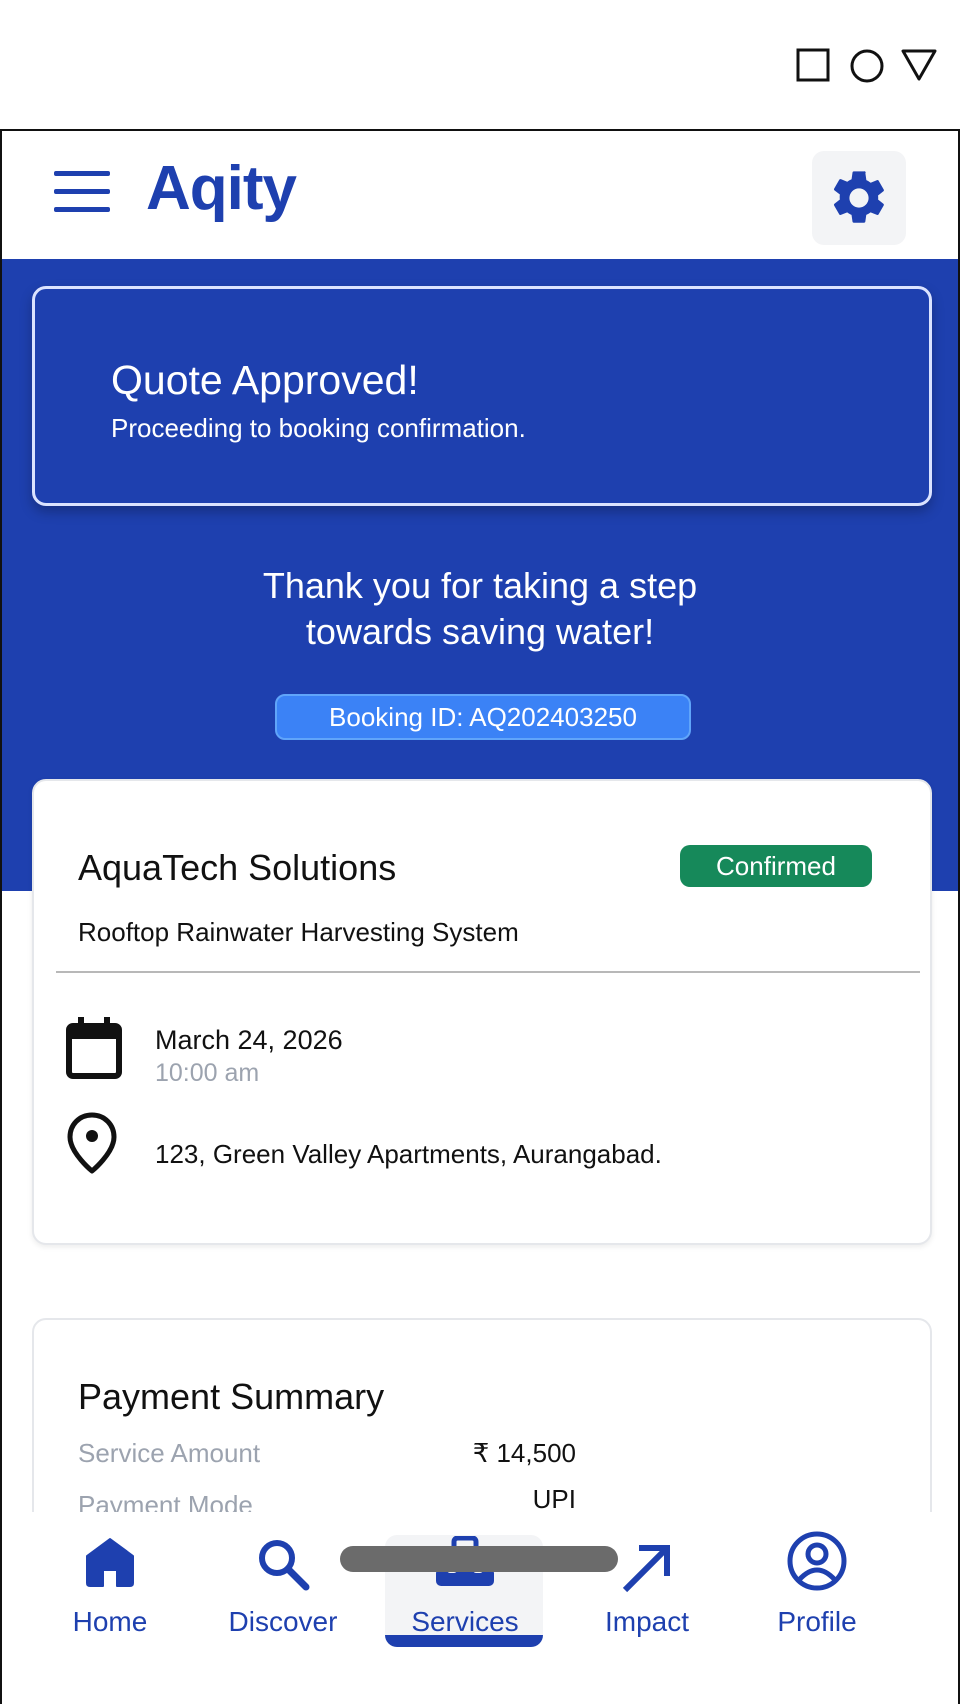 This screenshot has height=1704, width=960. What do you see at coordinates (231, 1396) in the screenshot?
I see `payment-summary-title: Payment Summary` at bounding box center [231, 1396].